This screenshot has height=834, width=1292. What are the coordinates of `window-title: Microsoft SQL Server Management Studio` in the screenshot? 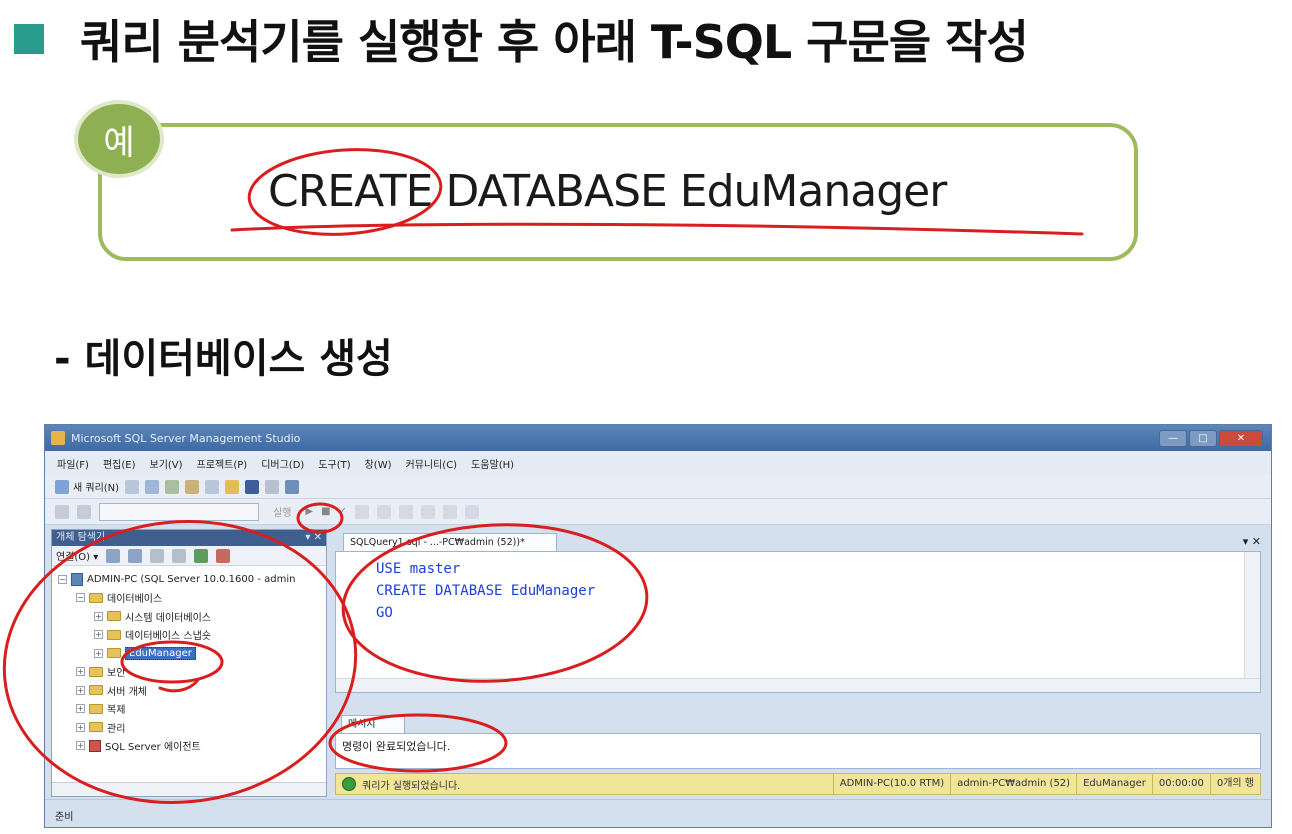 It's located at (186, 438).